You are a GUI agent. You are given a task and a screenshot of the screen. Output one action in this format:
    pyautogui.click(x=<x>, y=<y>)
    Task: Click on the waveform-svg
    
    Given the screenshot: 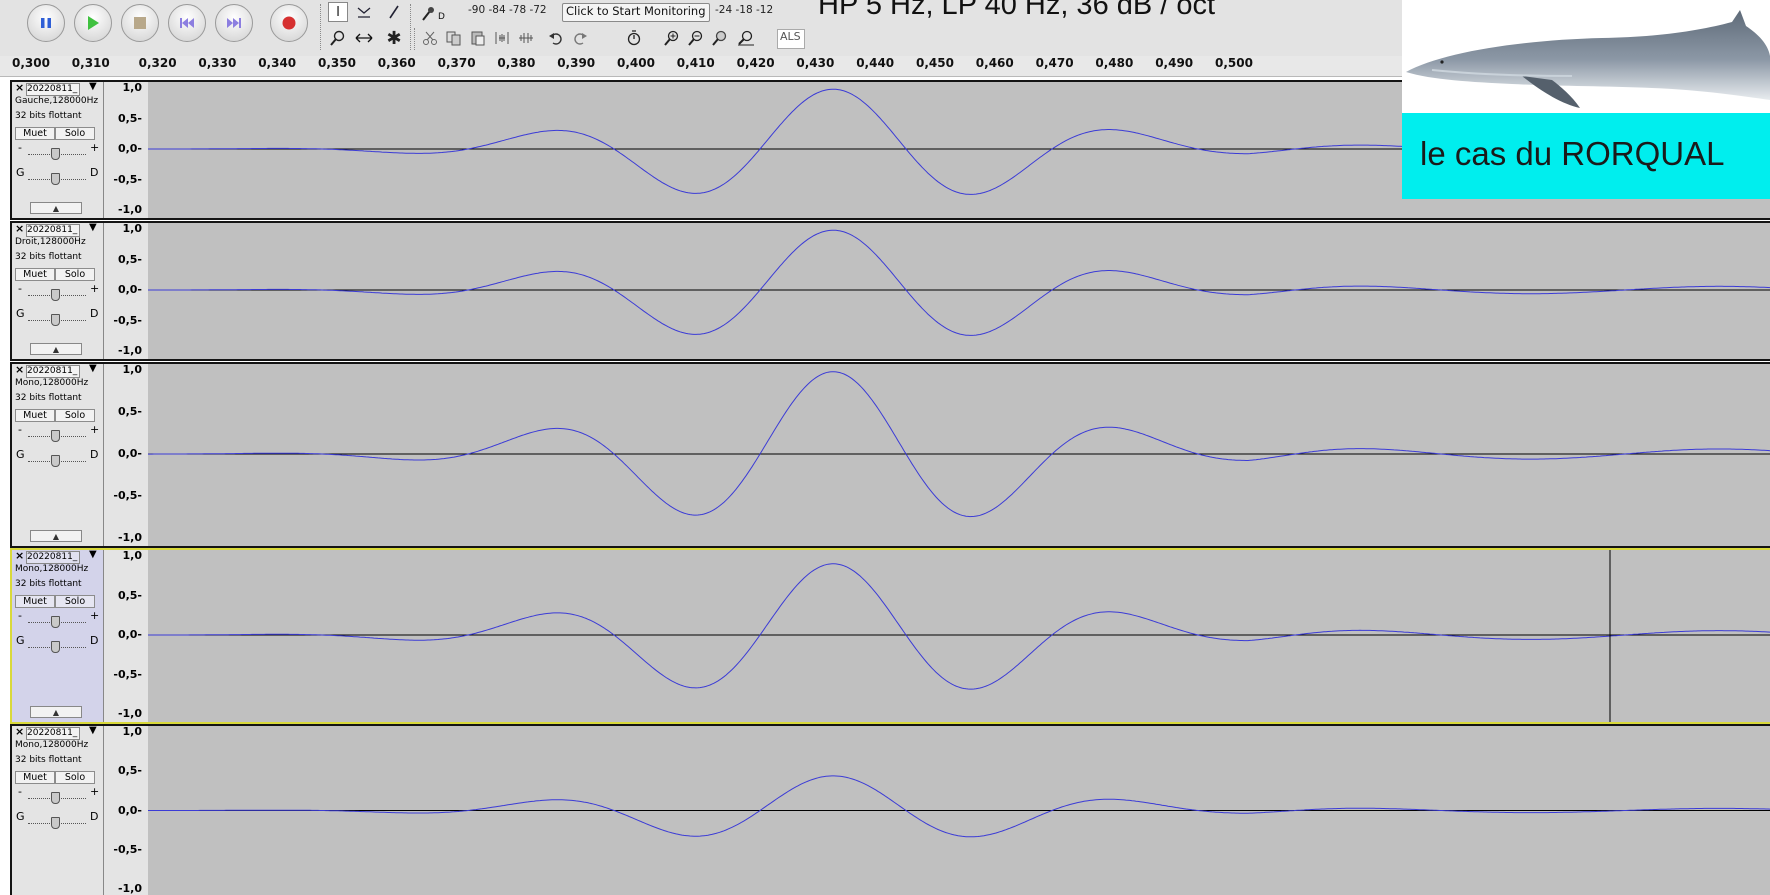 What is the action you would take?
    pyautogui.click(x=959, y=806)
    